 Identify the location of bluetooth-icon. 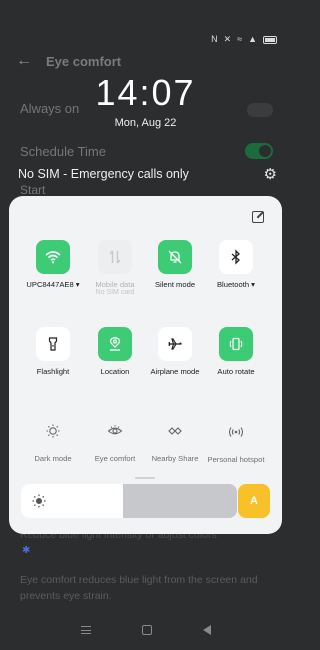
(235, 257).